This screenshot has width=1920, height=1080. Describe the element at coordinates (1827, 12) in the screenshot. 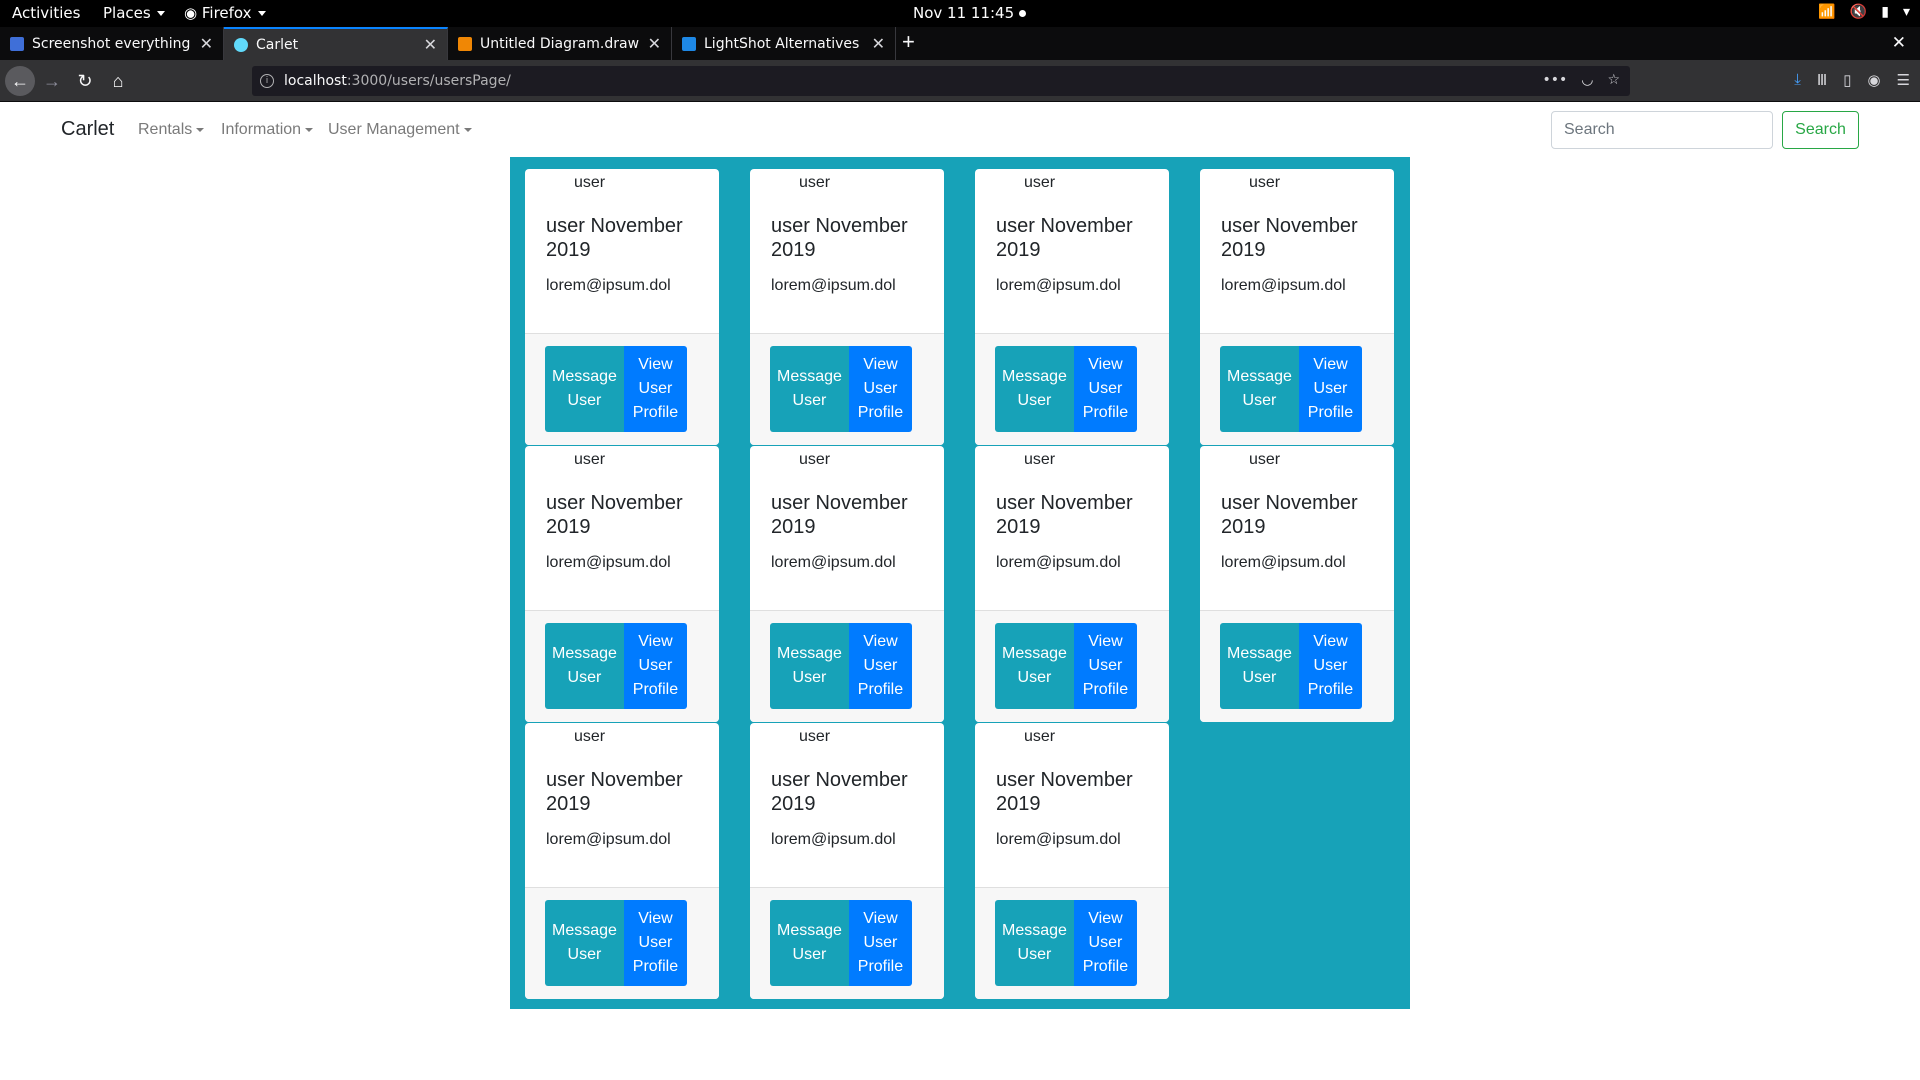

I see `wifi-icon: 📶` at that location.